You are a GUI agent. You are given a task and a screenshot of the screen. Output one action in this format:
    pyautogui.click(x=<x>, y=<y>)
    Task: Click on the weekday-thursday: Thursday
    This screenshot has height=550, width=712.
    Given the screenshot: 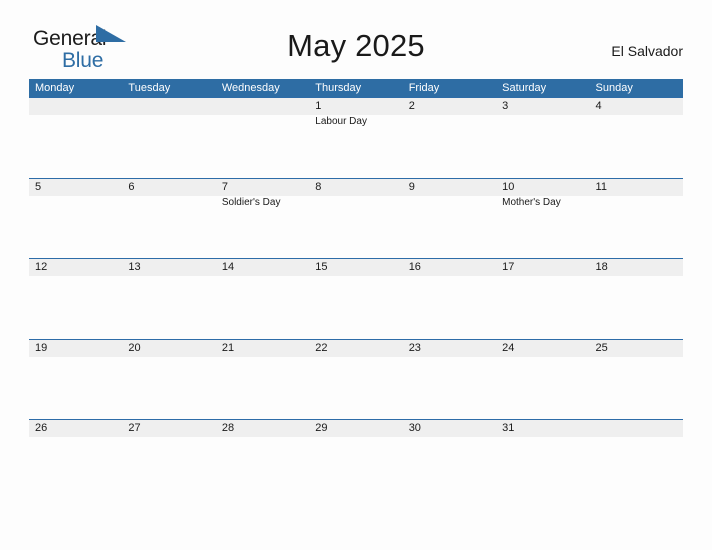 What is the action you would take?
    pyautogui.click(x=338, y=88)
    